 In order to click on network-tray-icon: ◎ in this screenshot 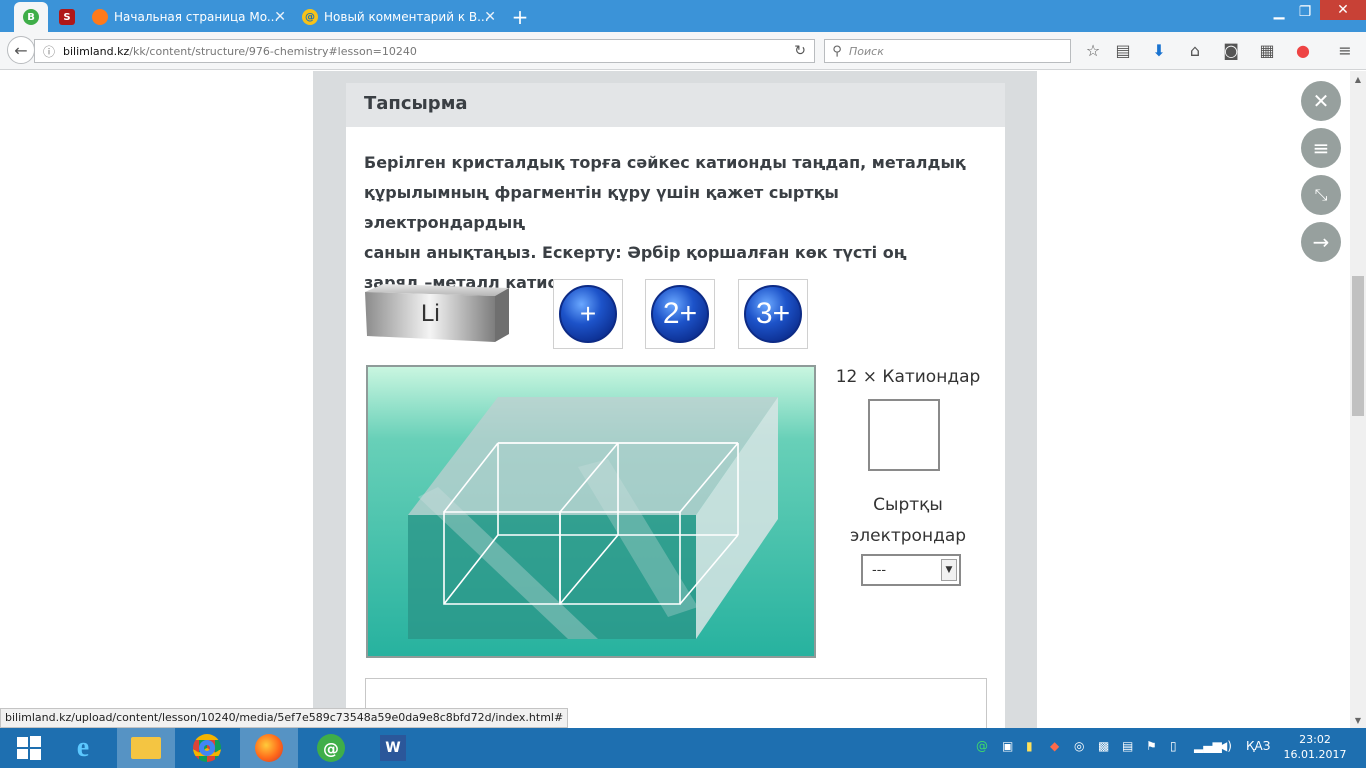, I will do `click(1079, 746)`.